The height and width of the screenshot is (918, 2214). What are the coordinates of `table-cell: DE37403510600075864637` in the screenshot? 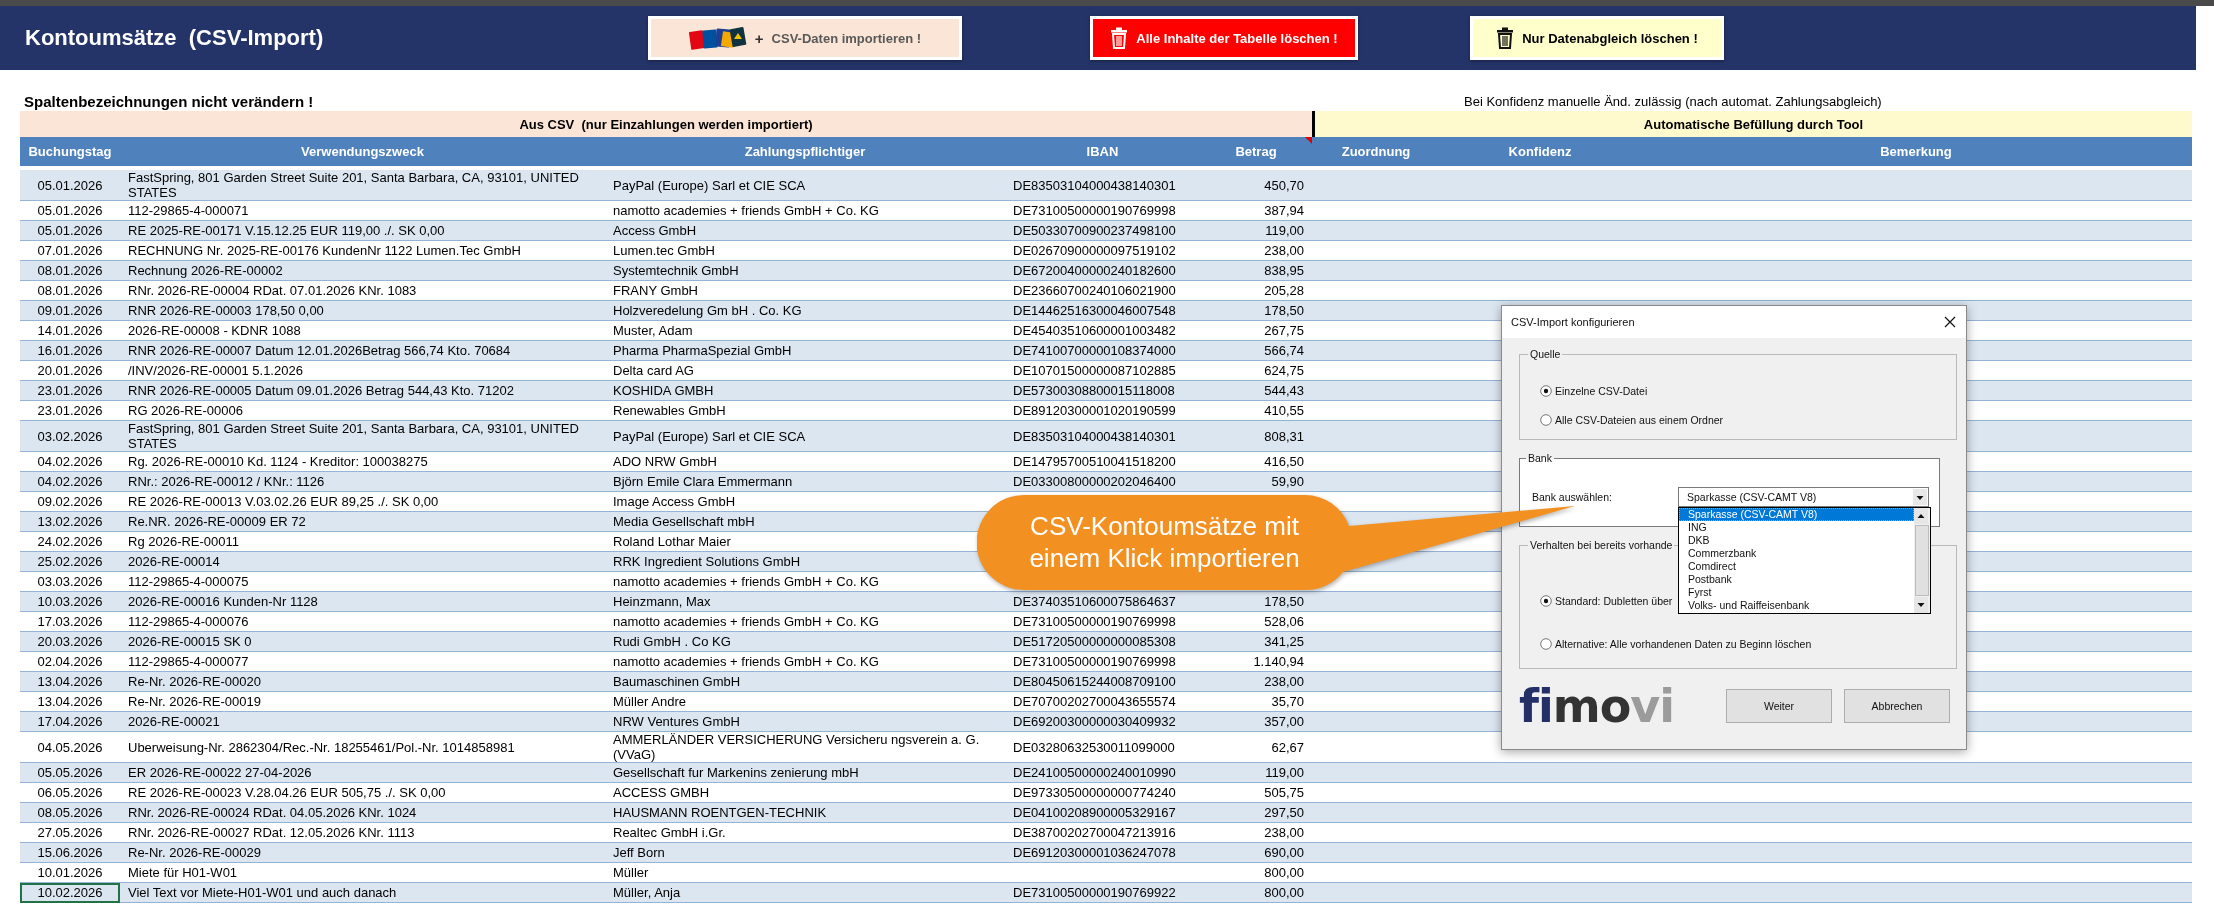 It's located at (1102, 601).